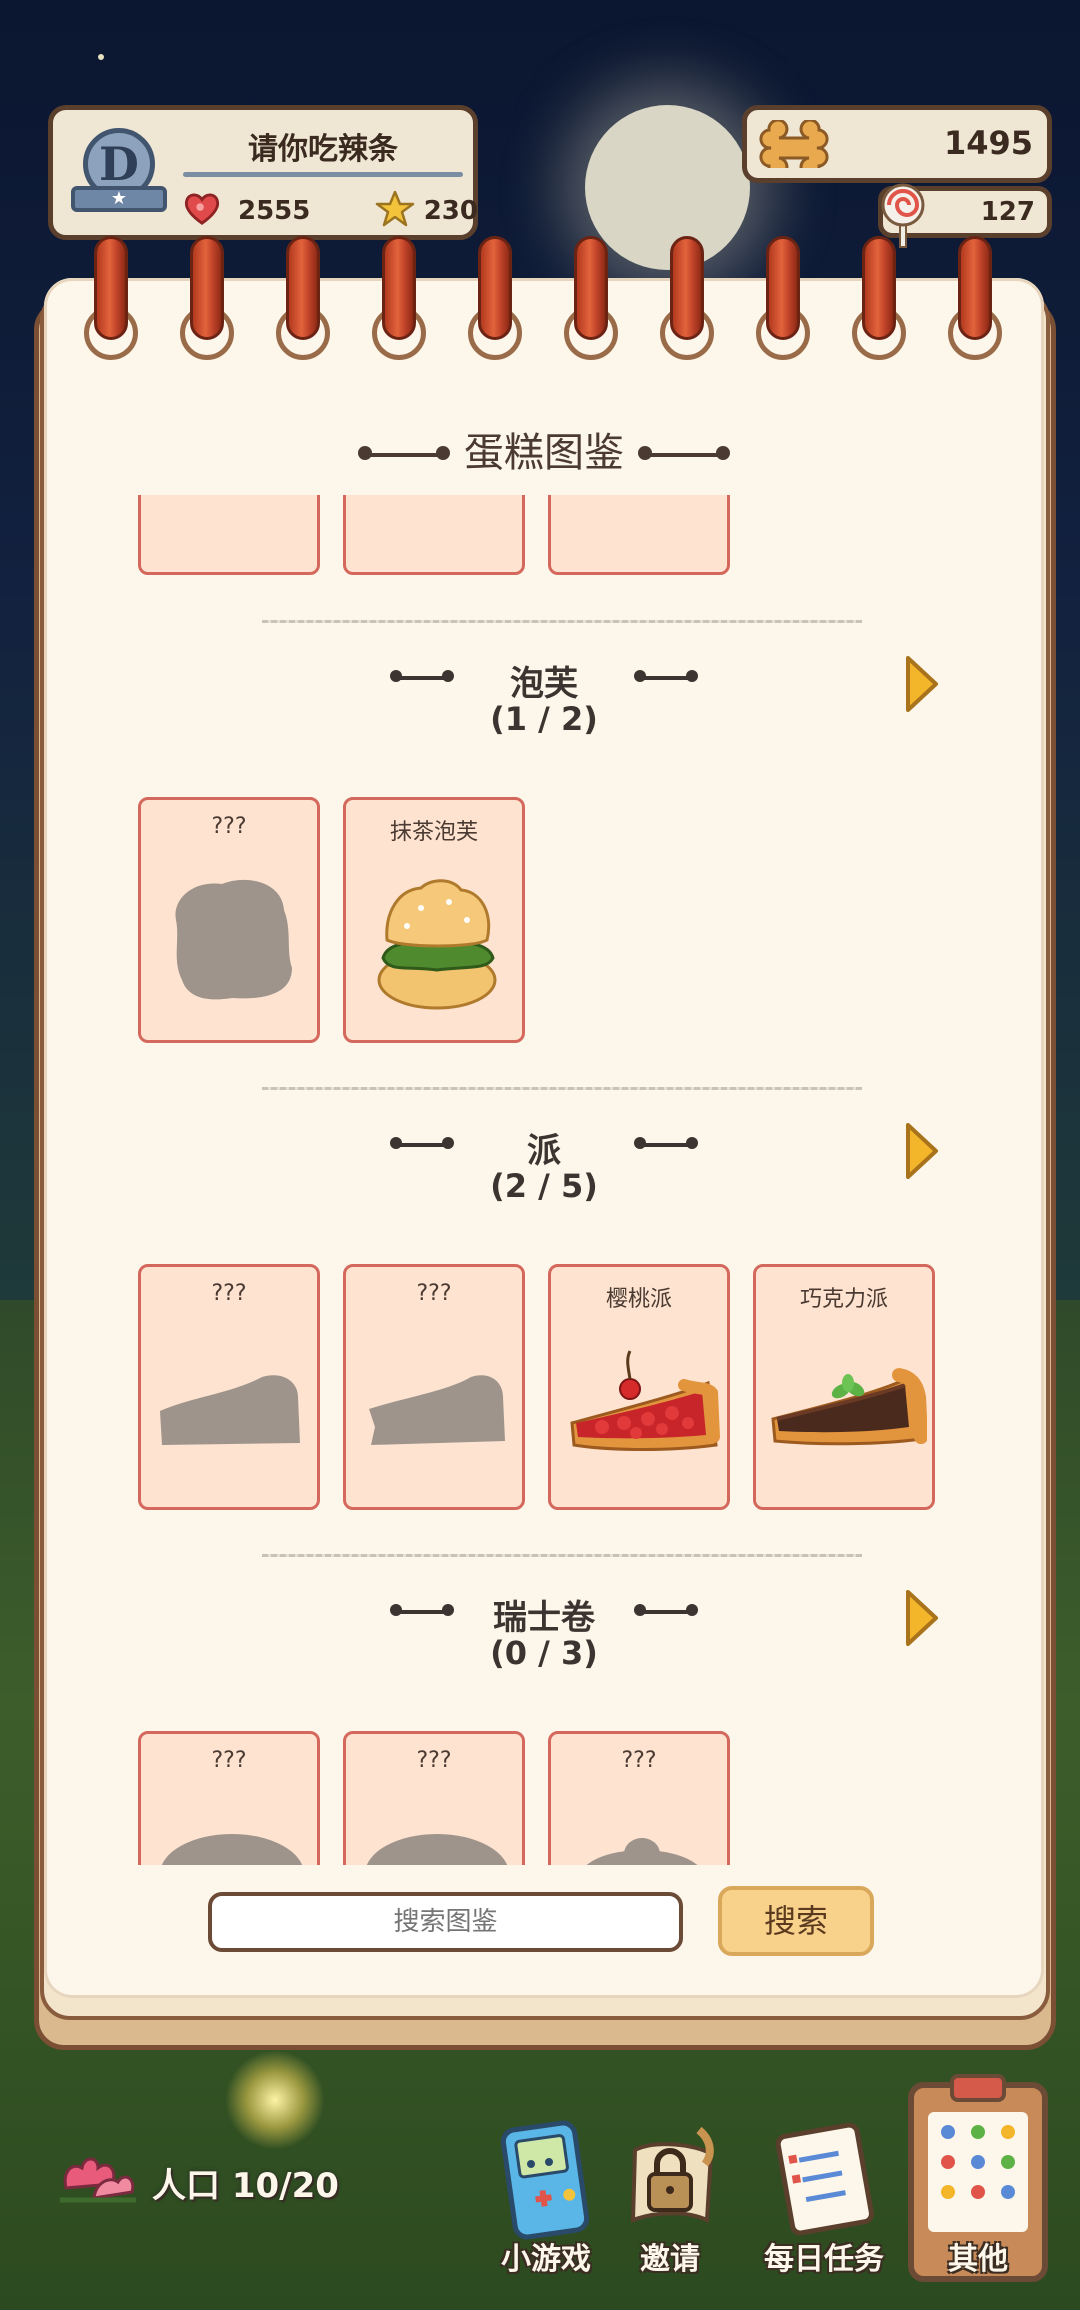 The width and height of the screenshot is (1080, 2310). Describe the element at coordinates (645, 1400) in the screenshot. I see `cherry-pie-icon` at that location.